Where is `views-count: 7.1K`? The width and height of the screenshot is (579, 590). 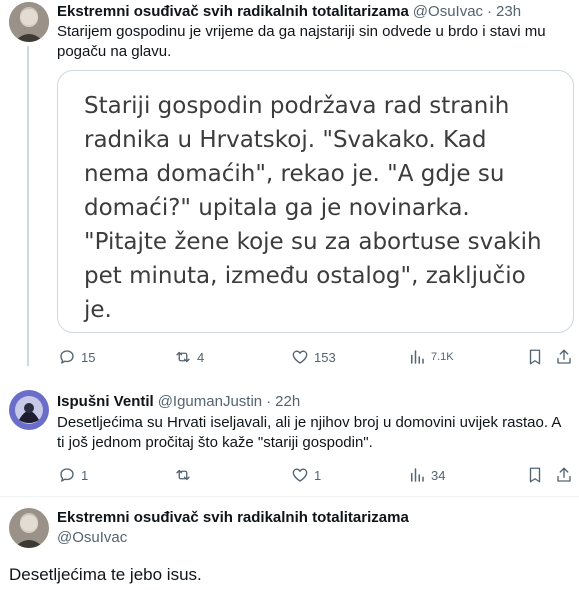 views-count: 7.1K is located at coordinates (442, 357).